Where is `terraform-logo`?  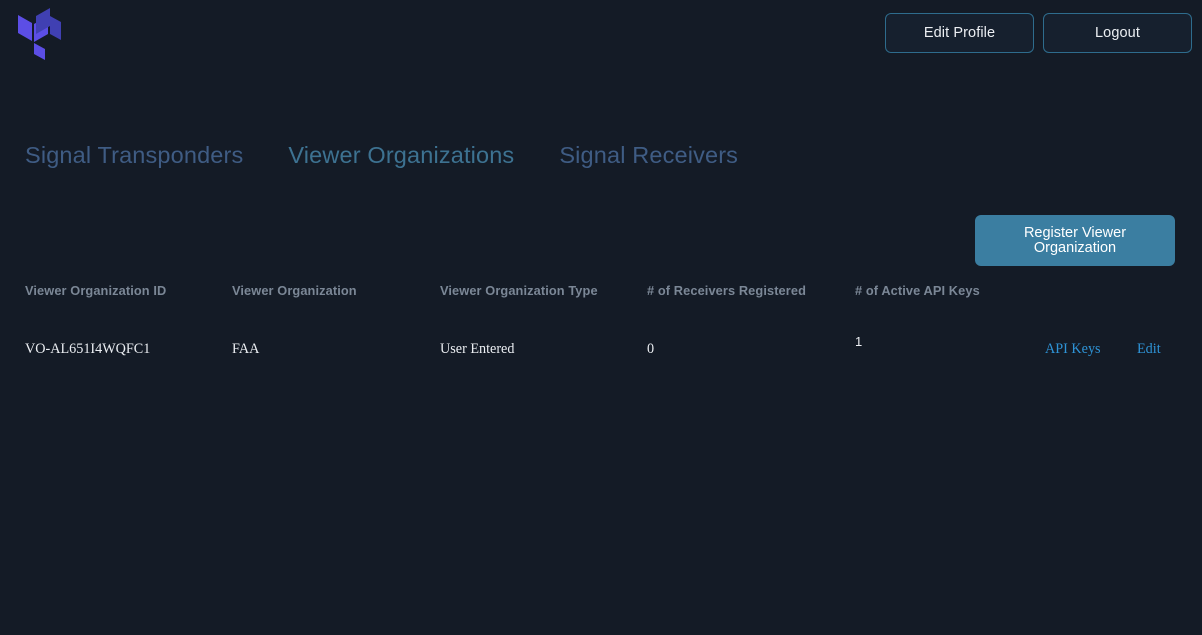
terraform-logo is located at coordinates (35, 34).